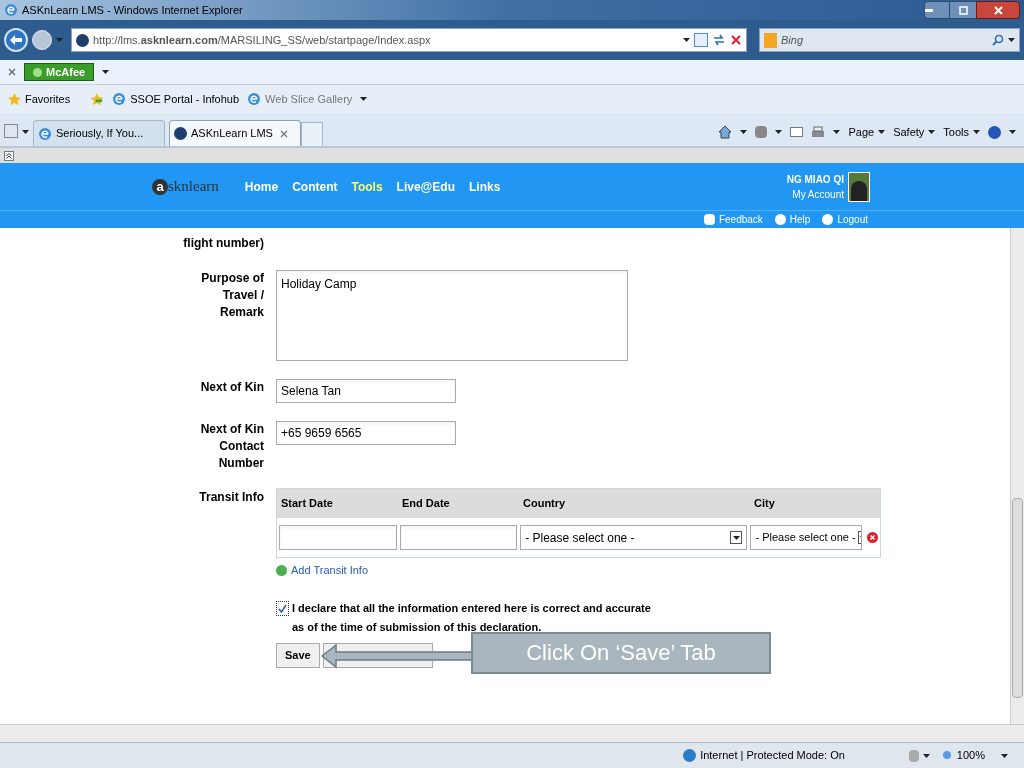 The height and width of the screenshot is (768, 1024). Describe the element at coordinates (998, 40) in the screenshot. I see `search-icon` at that location.